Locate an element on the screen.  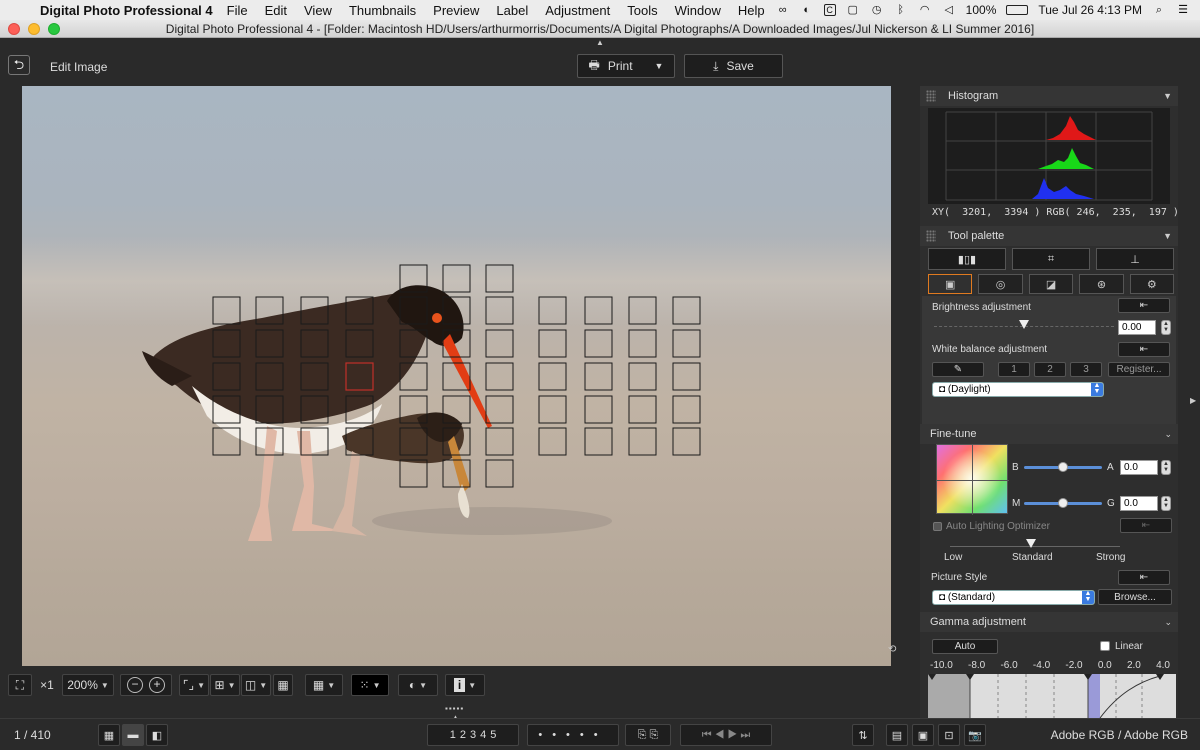
panel-expand-arrow-icon: ▶ is located at coordinates (1193, 400).